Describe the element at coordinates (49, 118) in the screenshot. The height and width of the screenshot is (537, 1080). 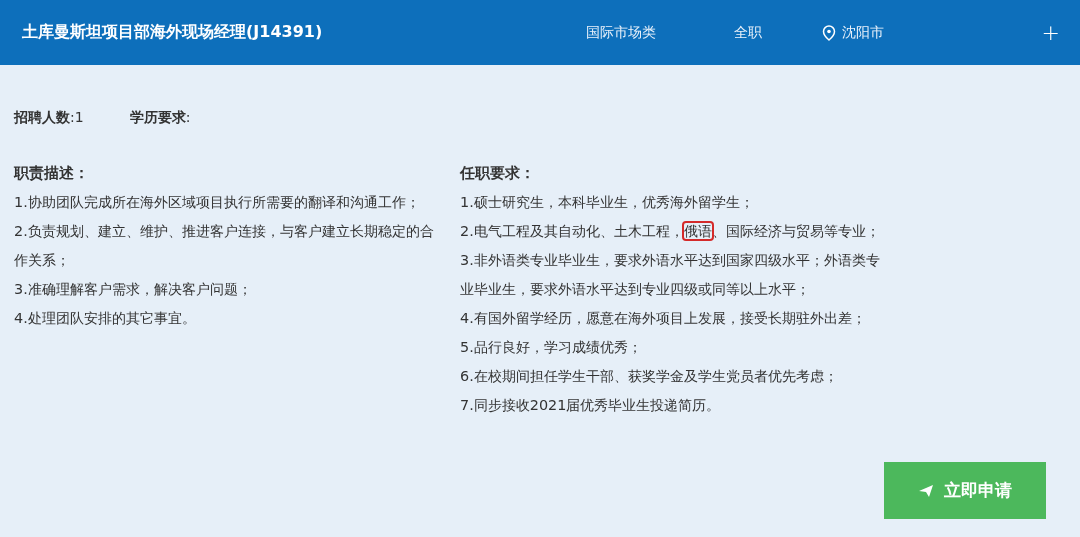
I see `summary-field: 招聘人数:1` at that location.